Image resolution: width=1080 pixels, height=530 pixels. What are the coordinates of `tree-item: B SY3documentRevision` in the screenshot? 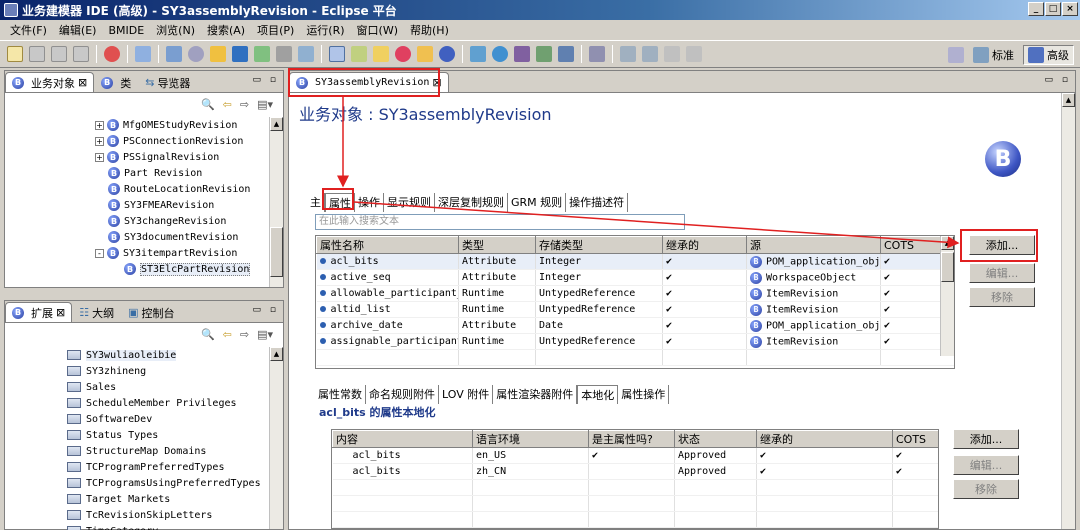 It's located at (179, 237).